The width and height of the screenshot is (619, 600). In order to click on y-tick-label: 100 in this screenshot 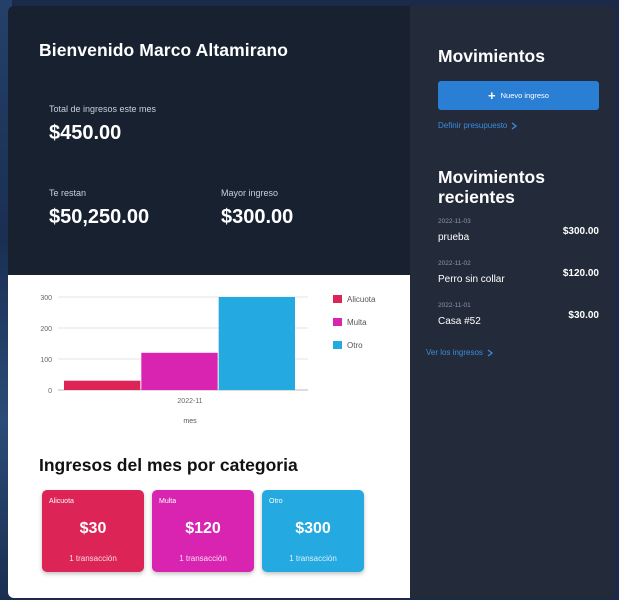, I will do `click(46, 360)`.